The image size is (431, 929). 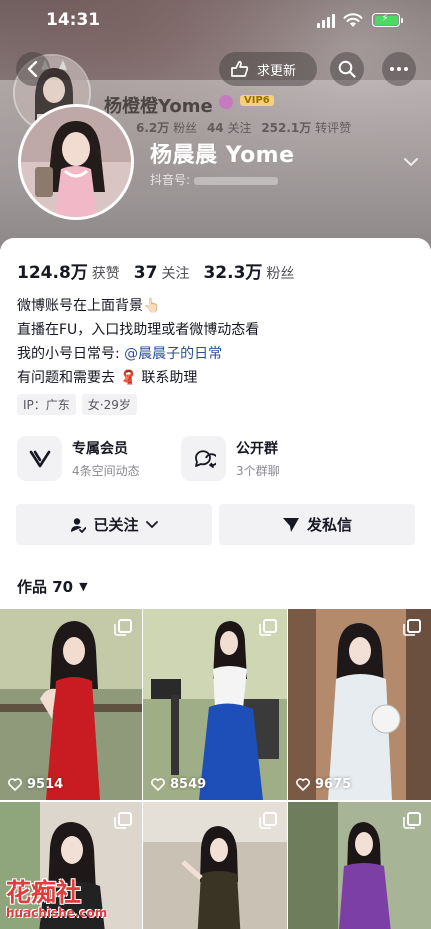 I want to click on membership-v-icon, so click(x=39, y=458).